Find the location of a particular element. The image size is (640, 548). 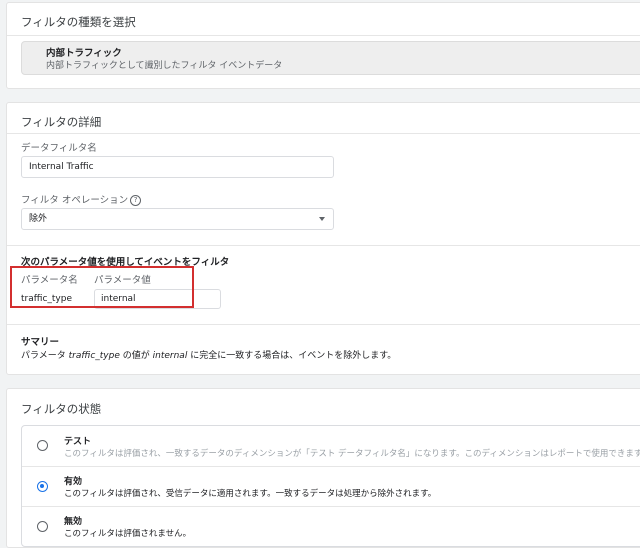

radio-inactive is located at coordinates (42, 526).